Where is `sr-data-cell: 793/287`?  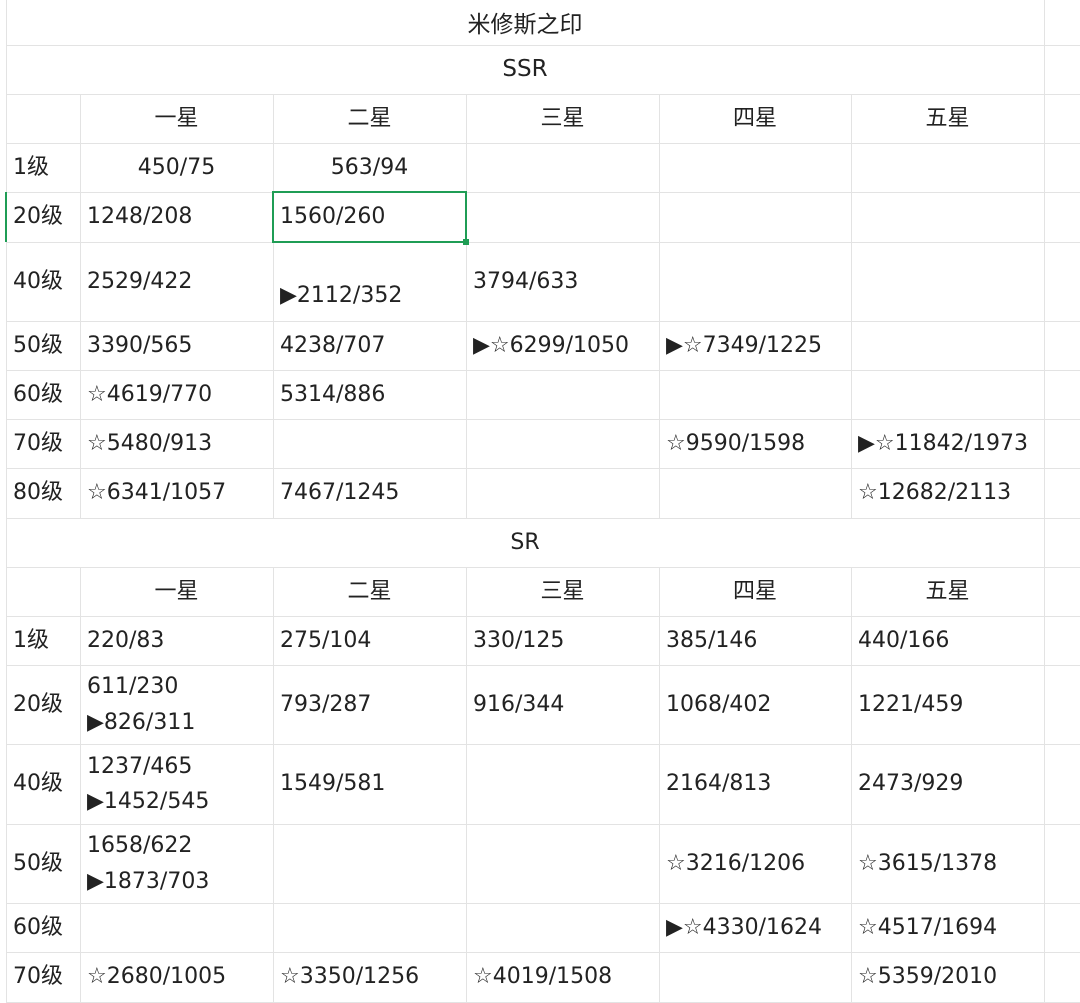 sr-data-cell: 793/287 is located at coordinates (369, 704).